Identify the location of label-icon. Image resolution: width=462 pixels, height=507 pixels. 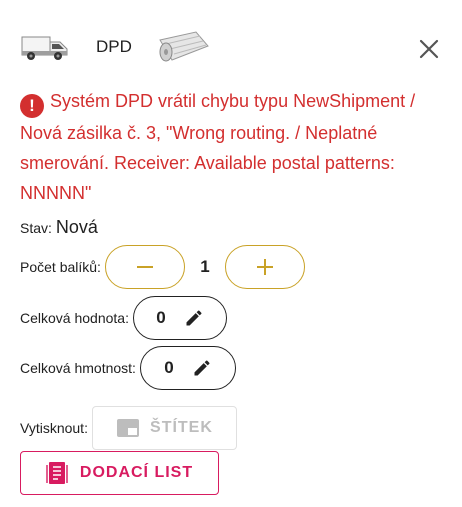
(128, 428).